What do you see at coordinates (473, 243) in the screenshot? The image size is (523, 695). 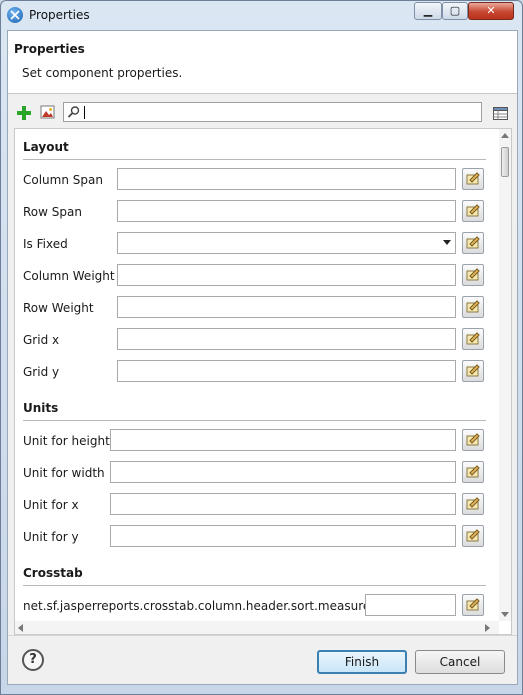 I see `is-fixed-edit-button` at bounding box center [473, 243].